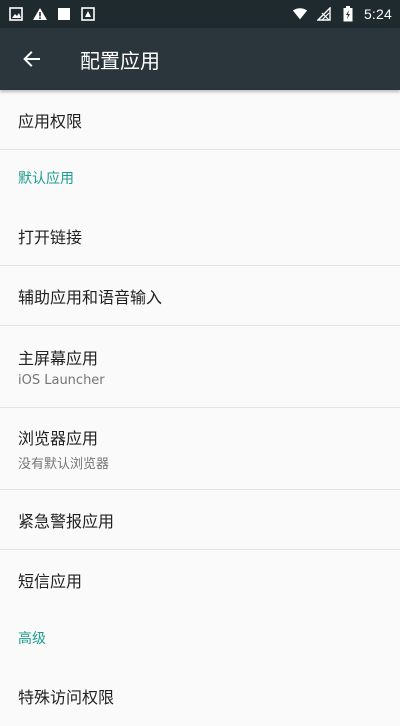 This screenshot has height=726, width=400. Describe the element at coordinates (200, 520) in the screenshot. I see `emergency-alerts-item: 紧急警报应用` at that location.